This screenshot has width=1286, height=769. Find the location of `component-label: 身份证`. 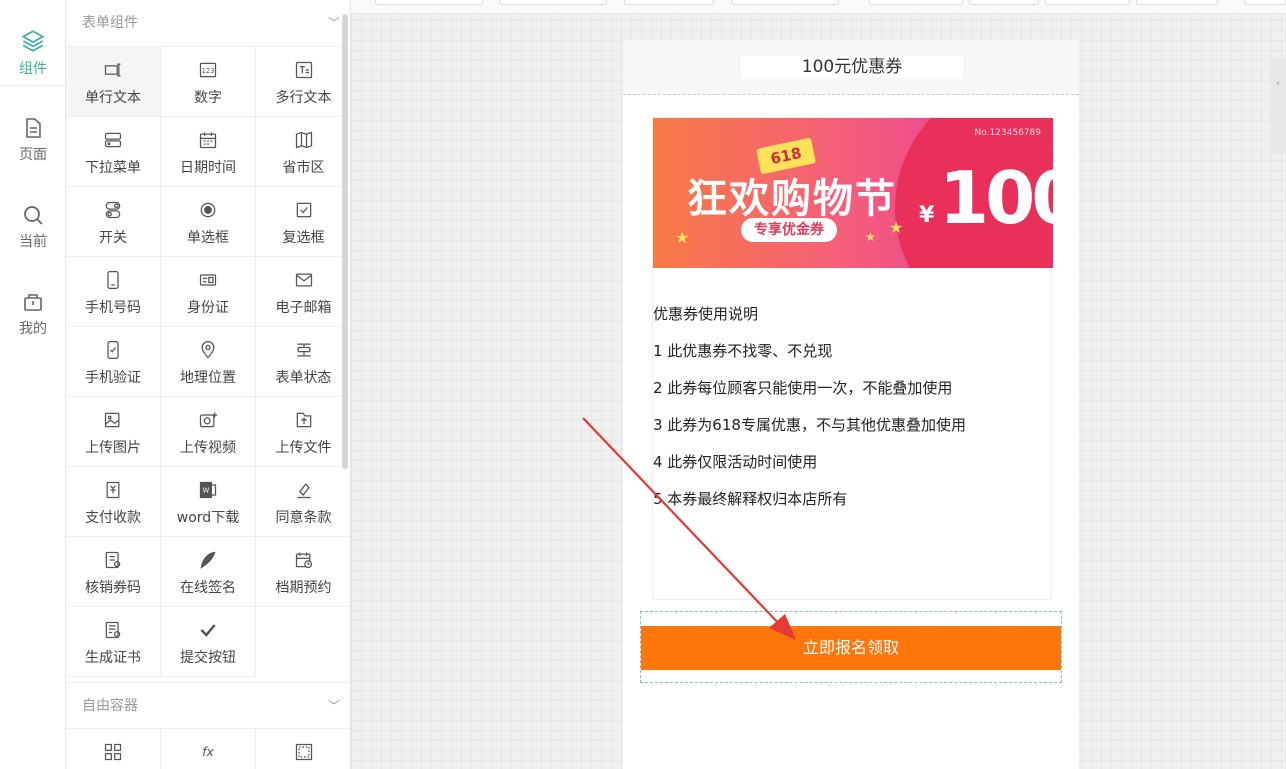

component-label: 身份证 is located at coordinates (208, 308).